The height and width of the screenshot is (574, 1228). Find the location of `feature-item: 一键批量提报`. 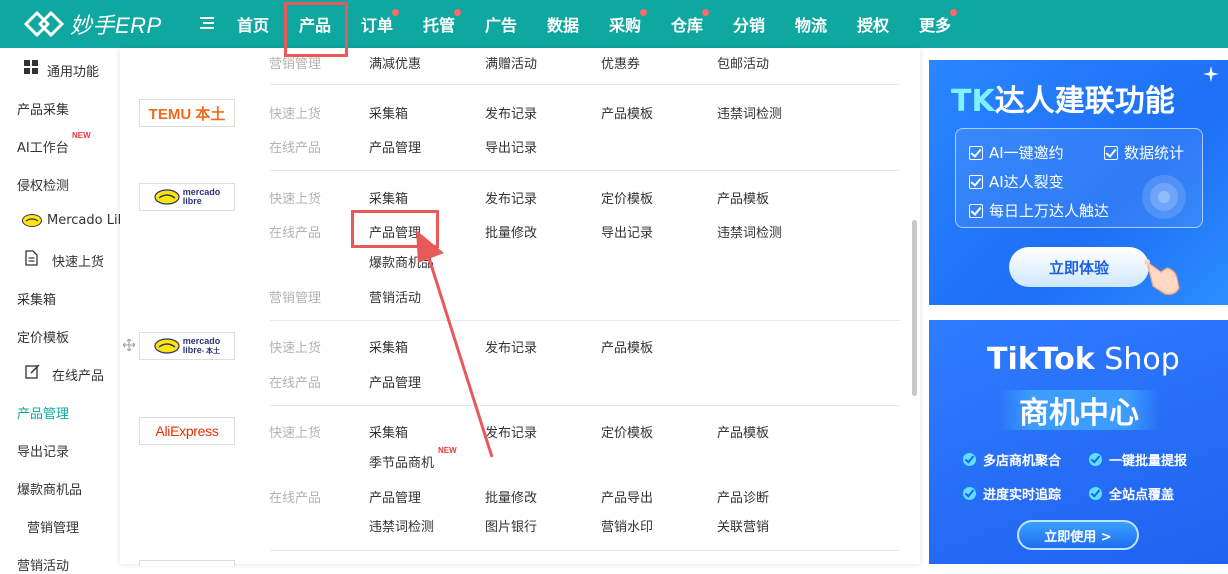

feature-item: 一键批量提报 is located at coordinates (1138, 459).